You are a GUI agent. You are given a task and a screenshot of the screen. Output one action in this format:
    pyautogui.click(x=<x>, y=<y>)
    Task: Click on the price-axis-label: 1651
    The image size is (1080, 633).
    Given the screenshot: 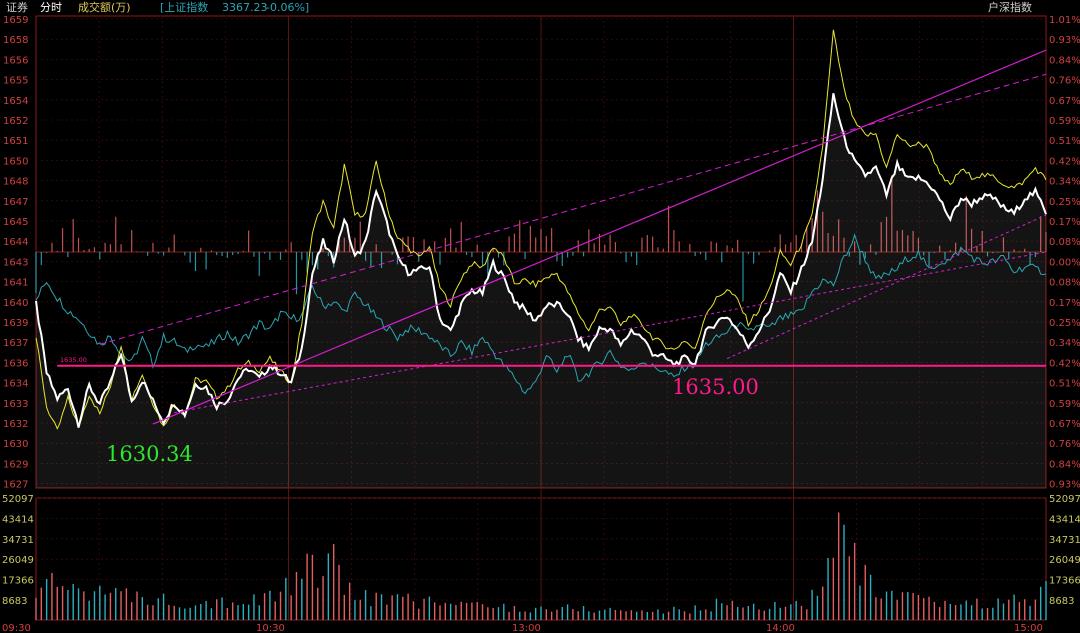 What is the action you would take?
    pyautogui.click(x=15, y=141)
    